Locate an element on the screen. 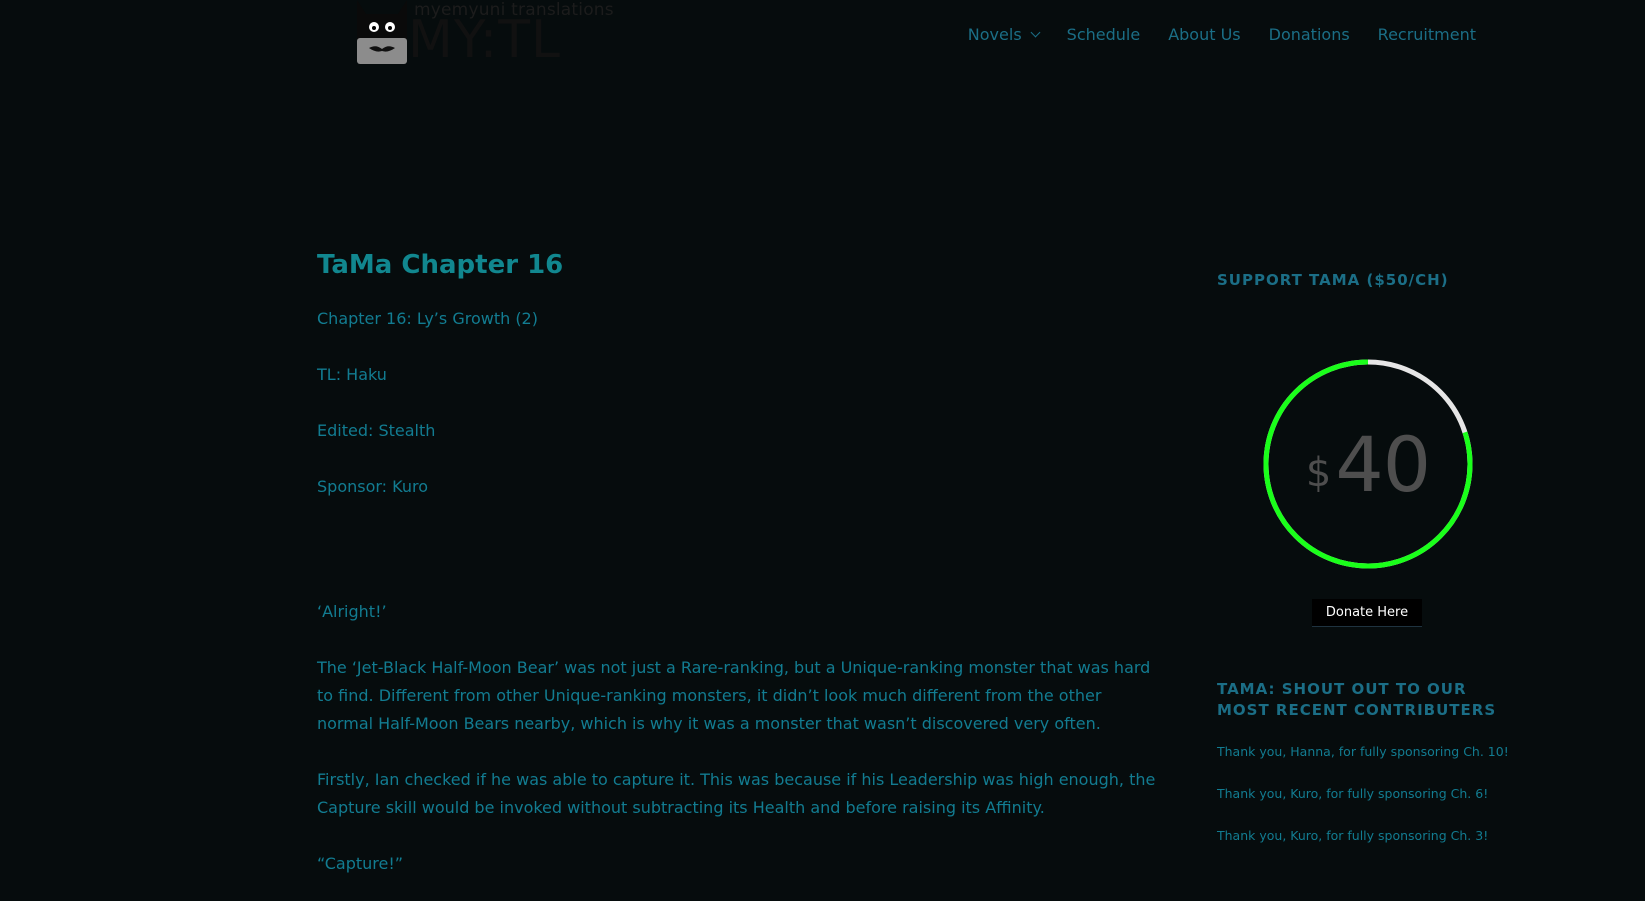 The height and width of the screenshot is (901, 1645). site-logo: myemyuni translations MY:TL is located at coordinates (310, 37).